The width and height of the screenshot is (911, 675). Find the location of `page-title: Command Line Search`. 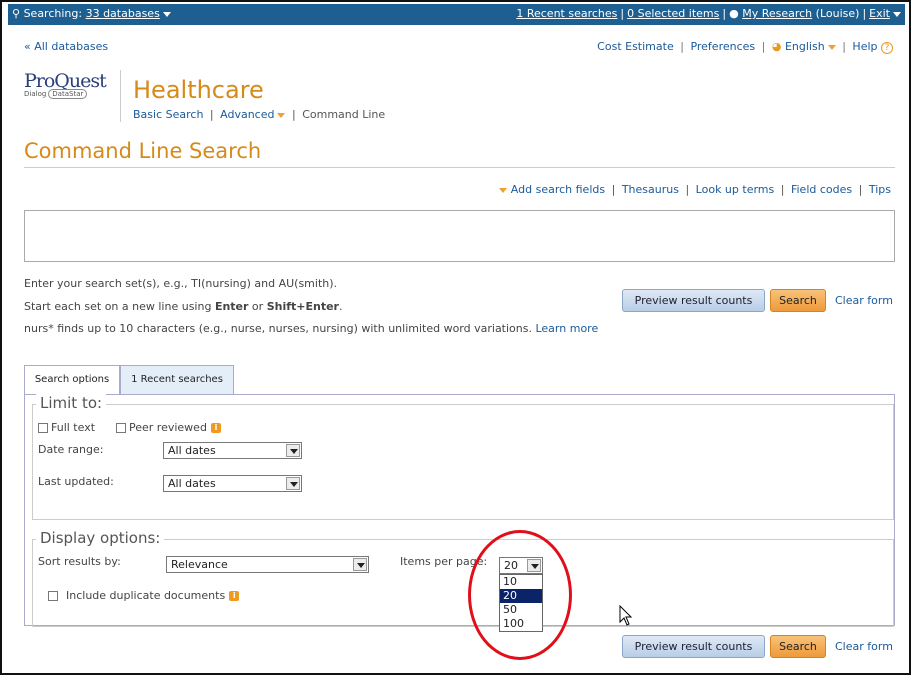

page-title: Command Line Search is located at coordinates (143, 151).